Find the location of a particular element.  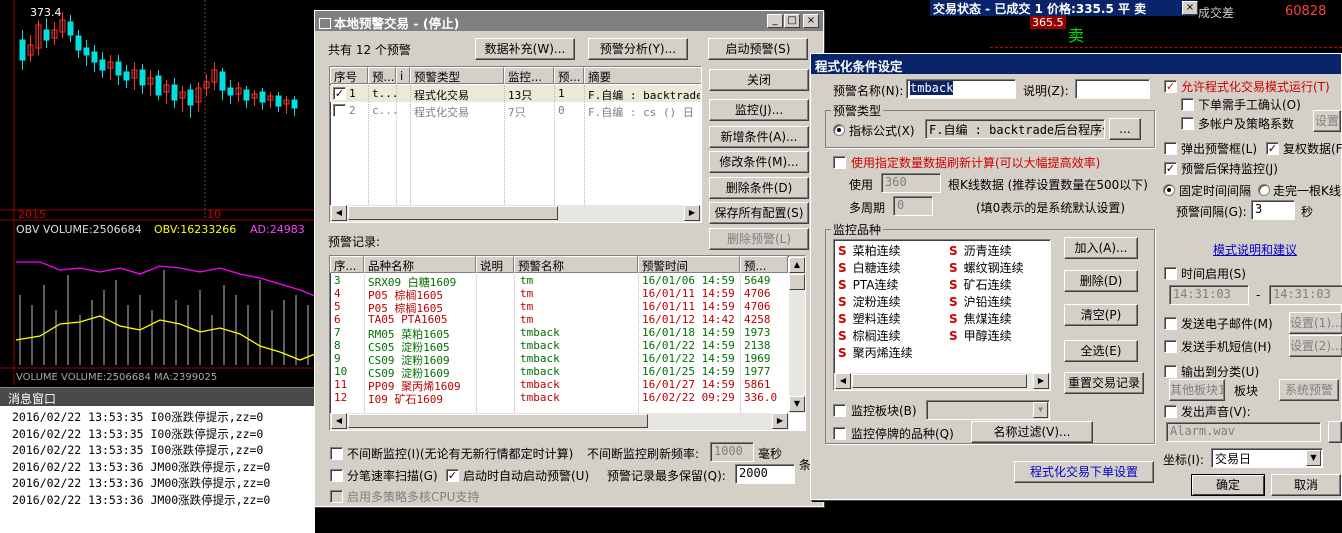

variety-item: S PTA连续 is located at coordinates (875, 284).